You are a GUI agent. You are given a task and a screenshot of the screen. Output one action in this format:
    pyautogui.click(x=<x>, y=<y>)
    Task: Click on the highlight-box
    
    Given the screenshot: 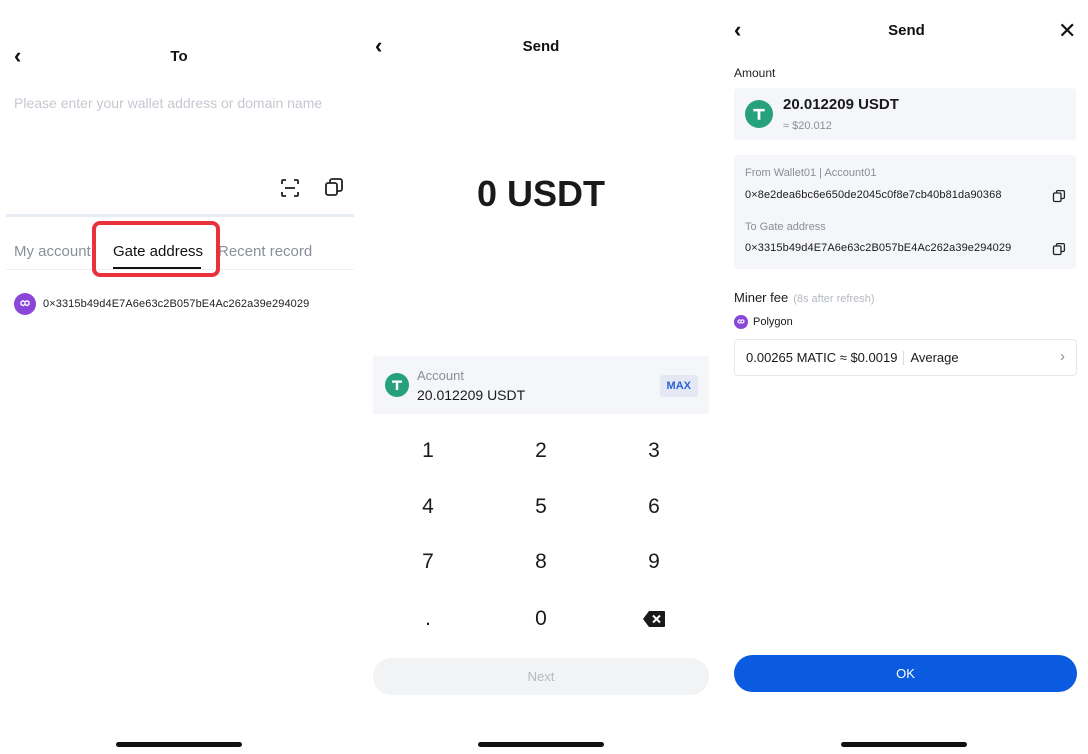 What is the action you would take?
    pyautogui.click(x=156, y=249)
    